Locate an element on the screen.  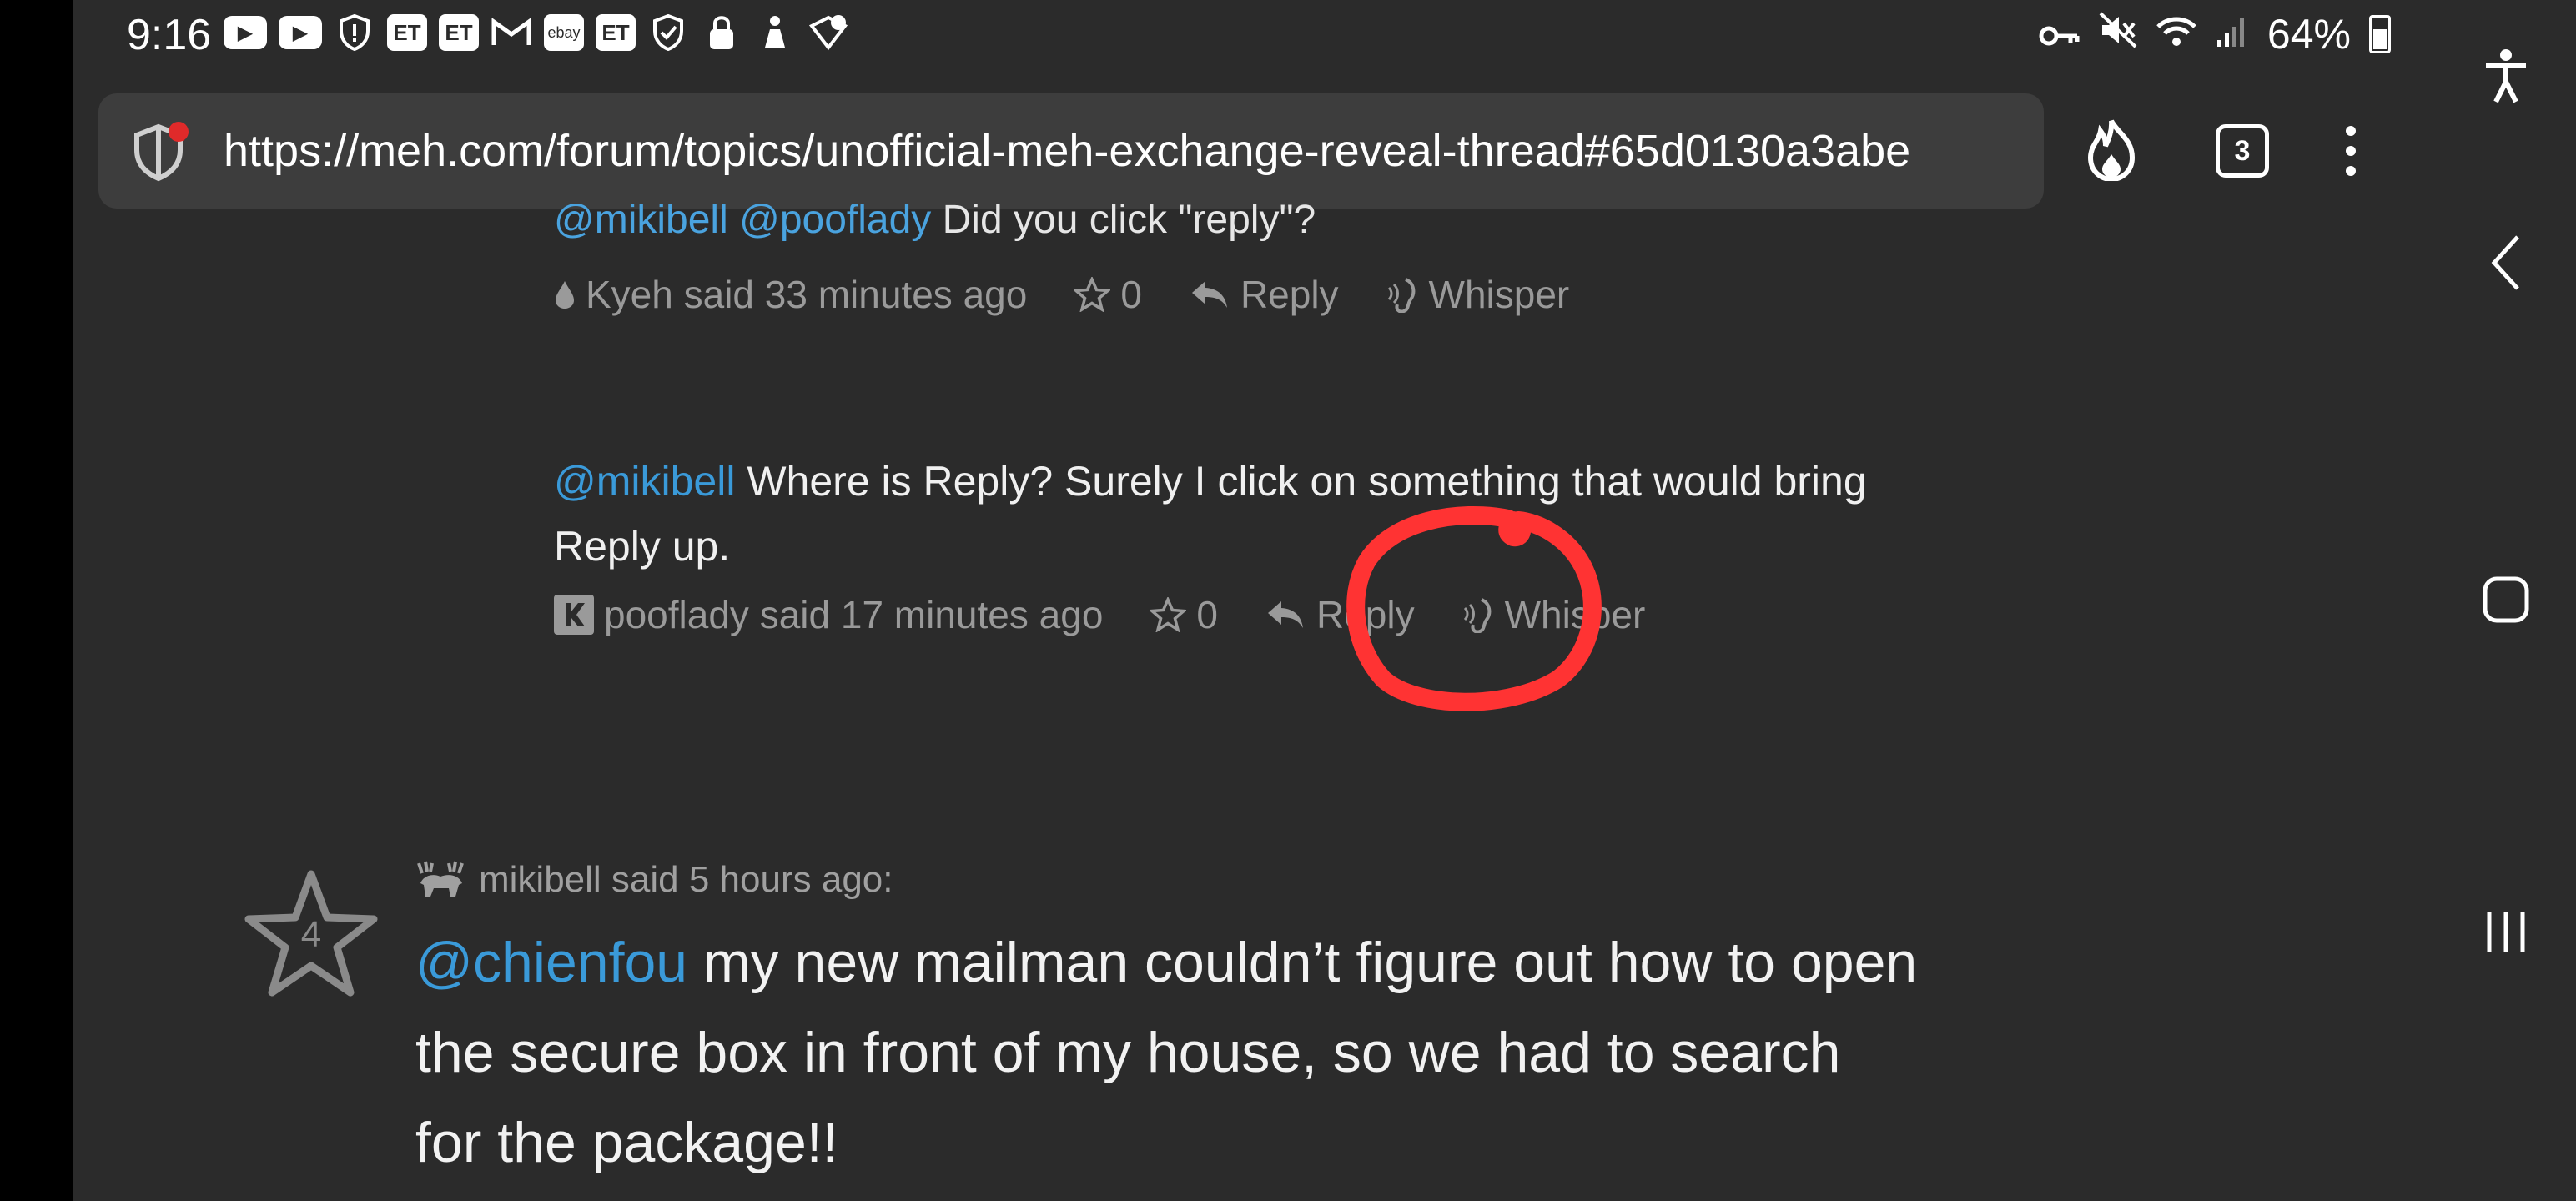
ebay-icon: ebay is located at coordinates (564, 33).